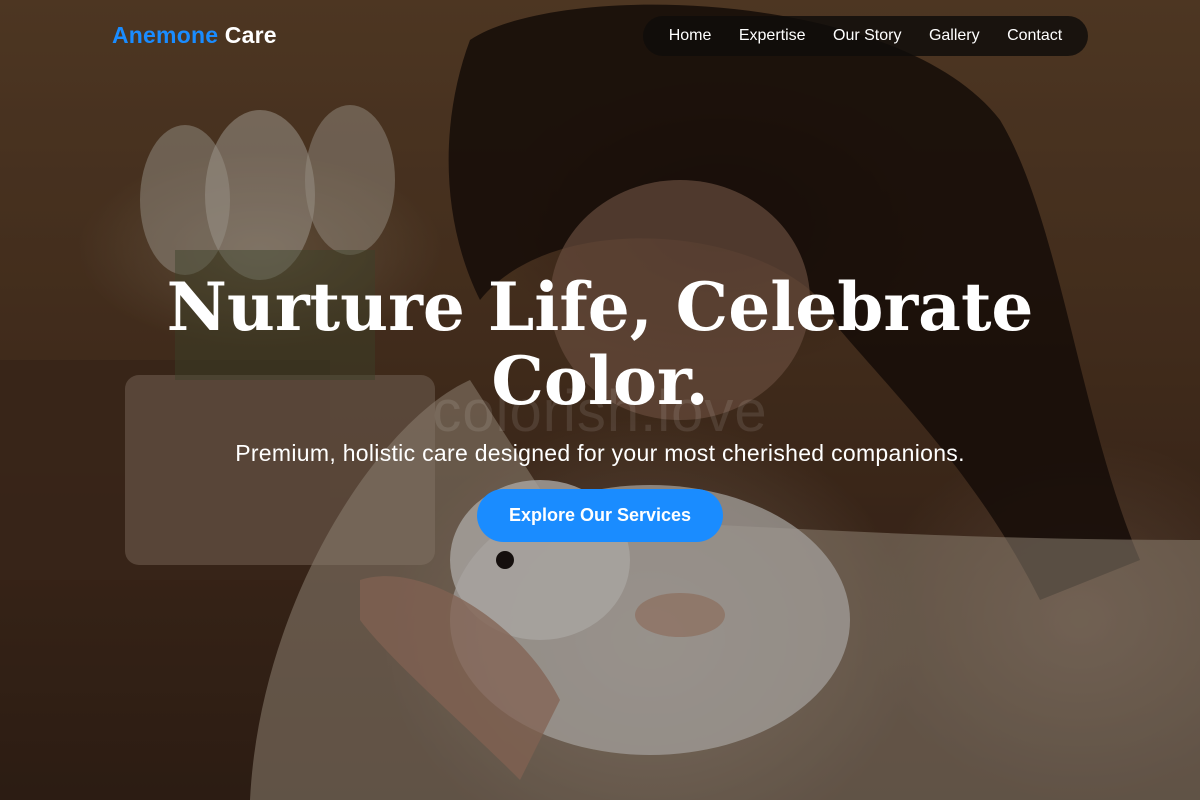 The width and height of the screenshot is (1200, 800). I want to click on nav-item-contact: Contact, so click(1034, 36).